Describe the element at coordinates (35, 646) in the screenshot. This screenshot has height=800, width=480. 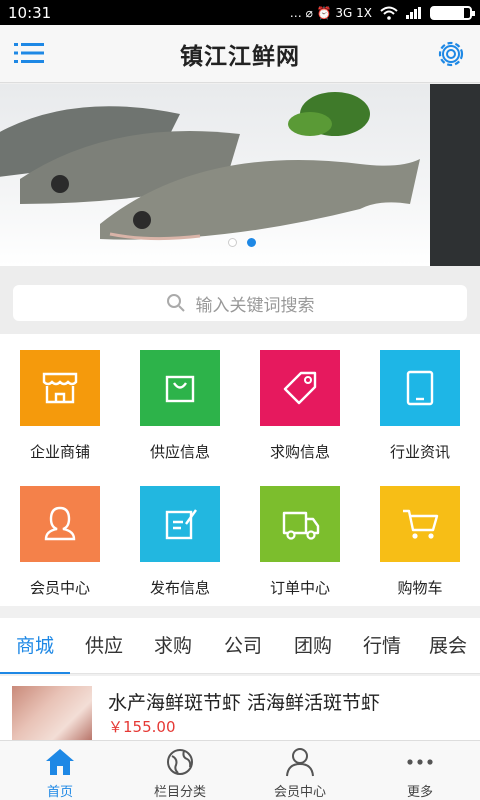
I see `tab-mall: 商城` at that location.